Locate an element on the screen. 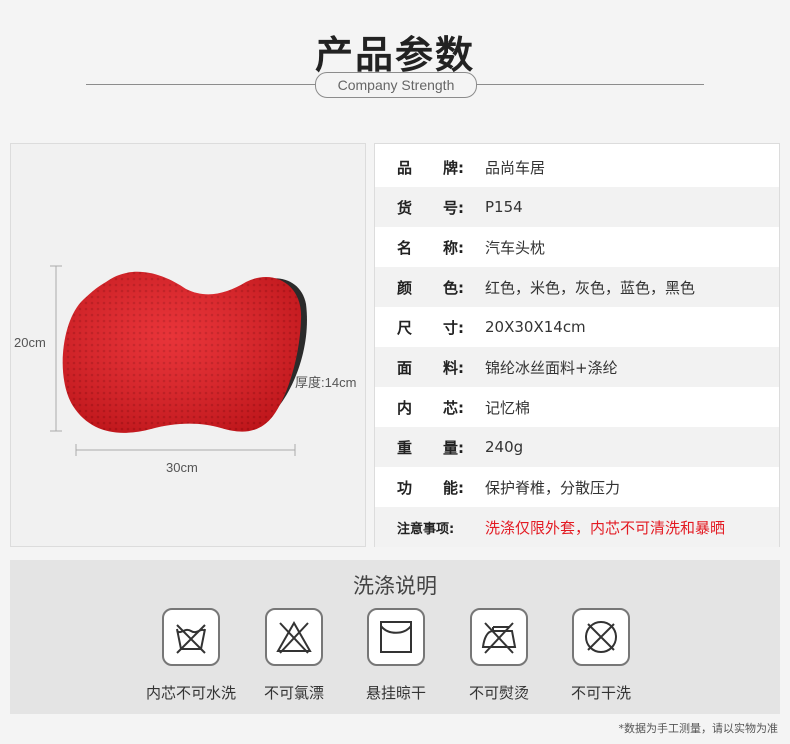 The image size is (790, 744). wash-label: 悬挂晾干 is located at coordinates (395, 693).